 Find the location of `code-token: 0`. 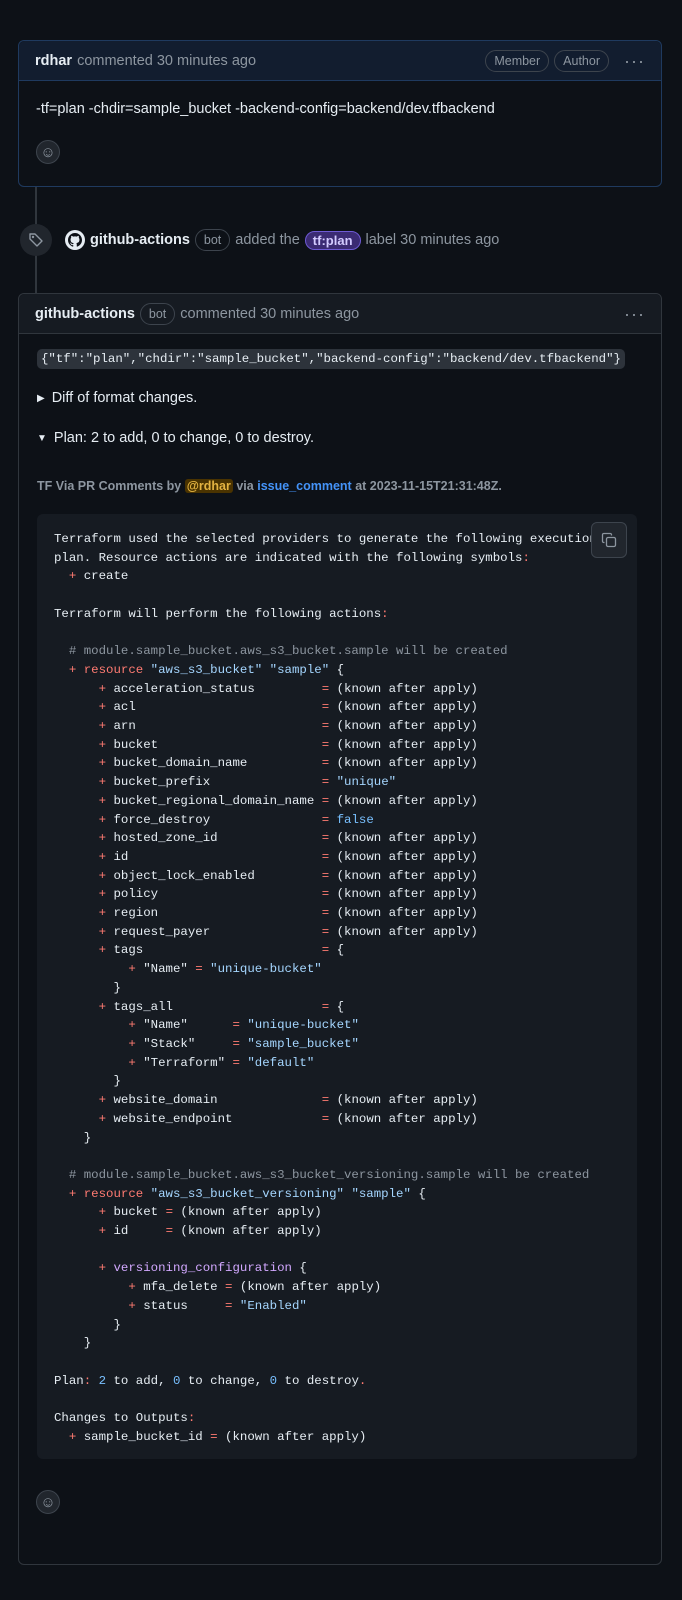

code-token: 0 is located at coordinates (273, 1380).